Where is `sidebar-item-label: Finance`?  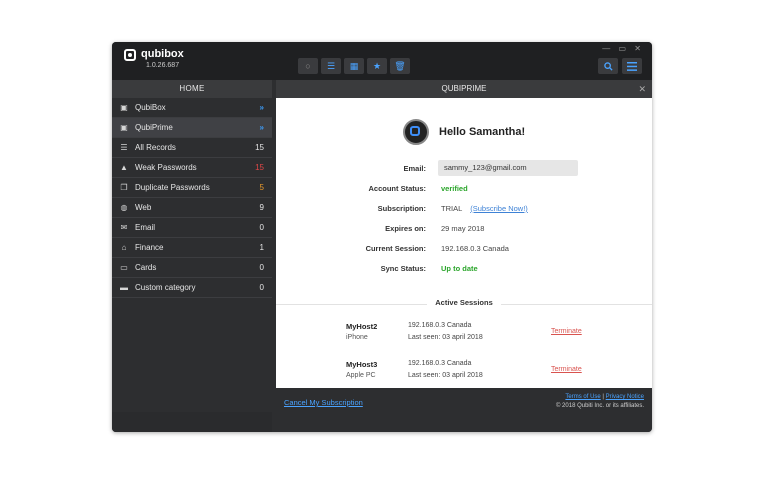 sidebar-item-label: Finance is located at coordinates (149, 247).